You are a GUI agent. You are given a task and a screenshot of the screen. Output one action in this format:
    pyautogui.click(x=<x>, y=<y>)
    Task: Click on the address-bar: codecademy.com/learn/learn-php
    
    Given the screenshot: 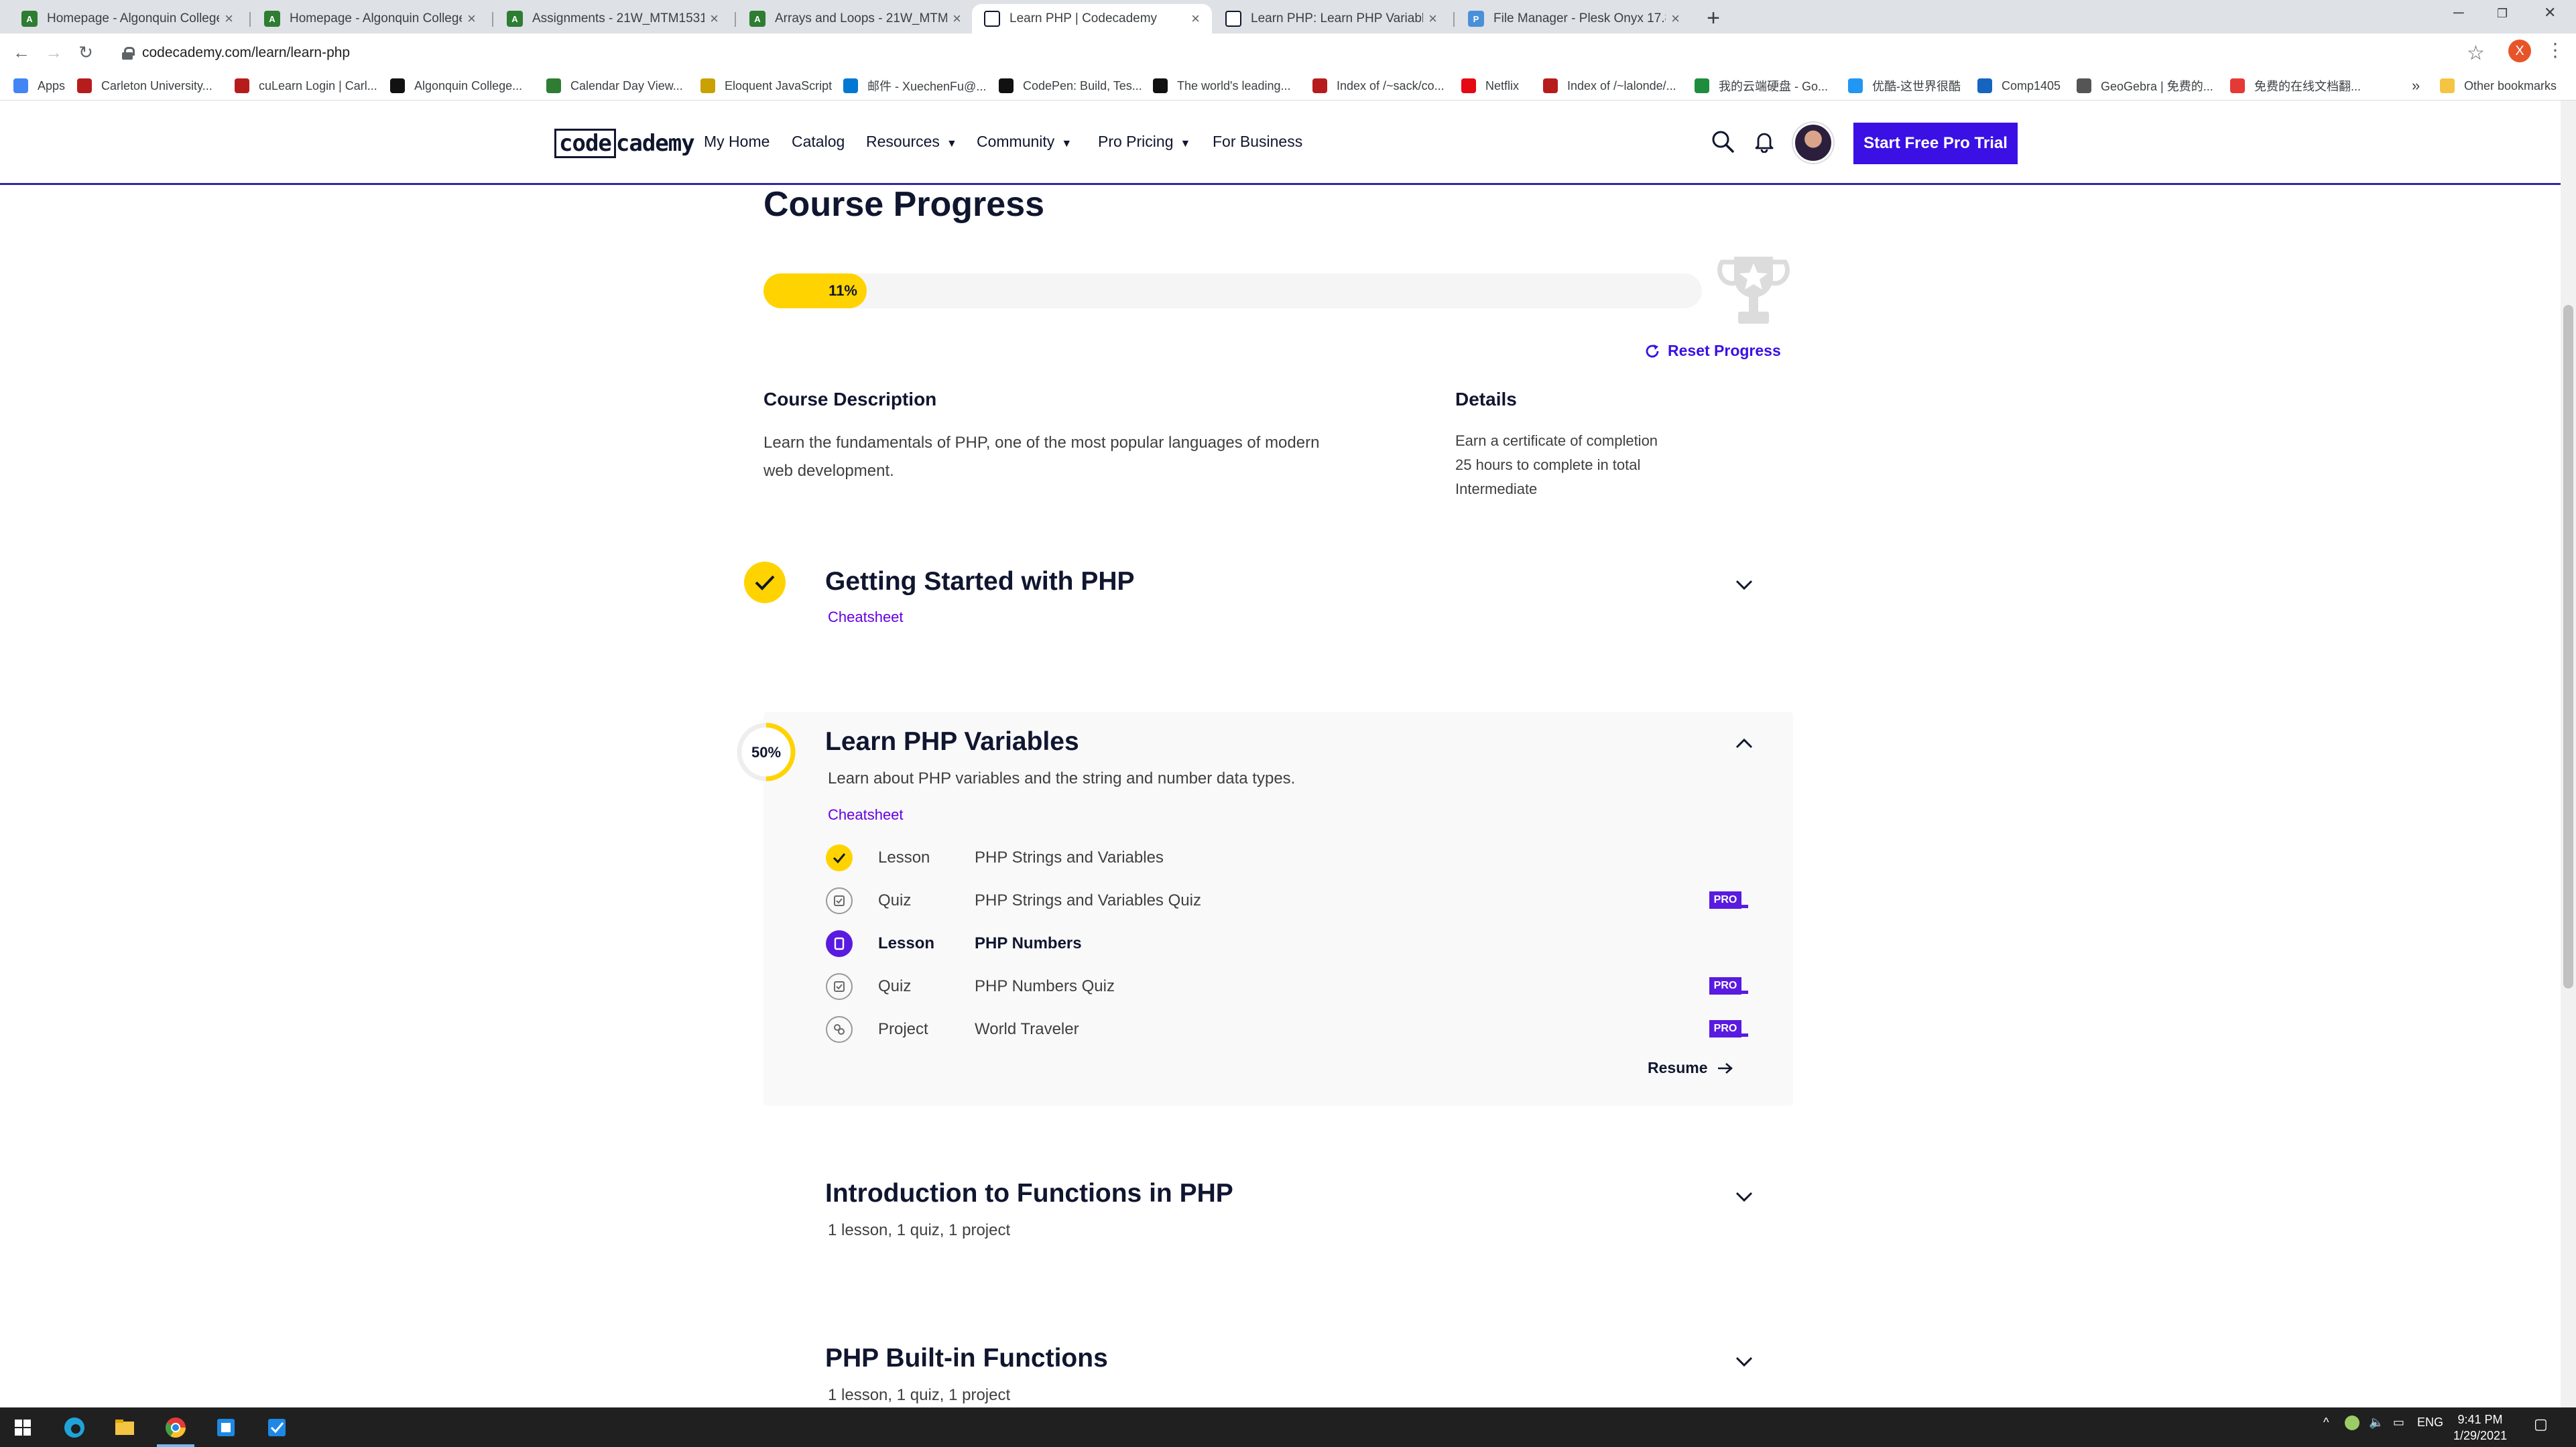 What is the action you would take?
    pyautogui.click(x=1293, y=53)
    